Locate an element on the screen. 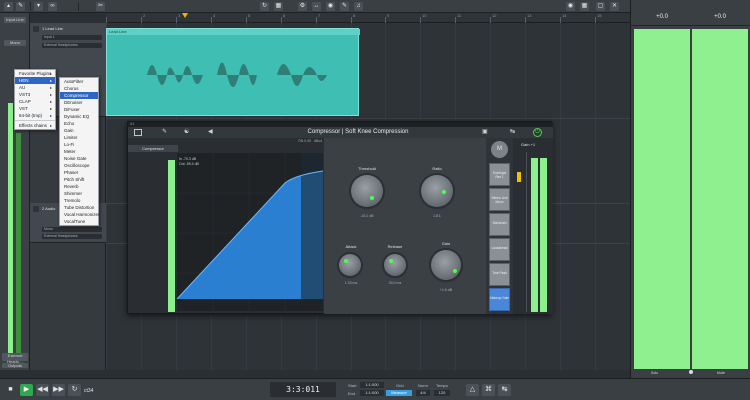  routing-icon: ↹ is located at coordinates (512, 131).